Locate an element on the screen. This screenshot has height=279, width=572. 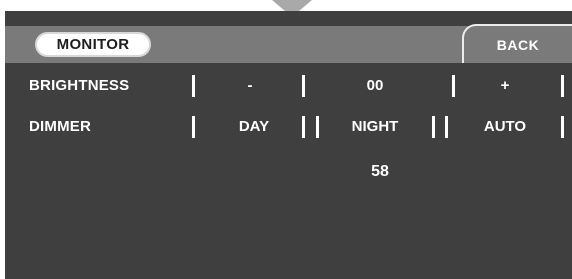
header-bar: MONITOR BACK is located at coordinates (288, 43).